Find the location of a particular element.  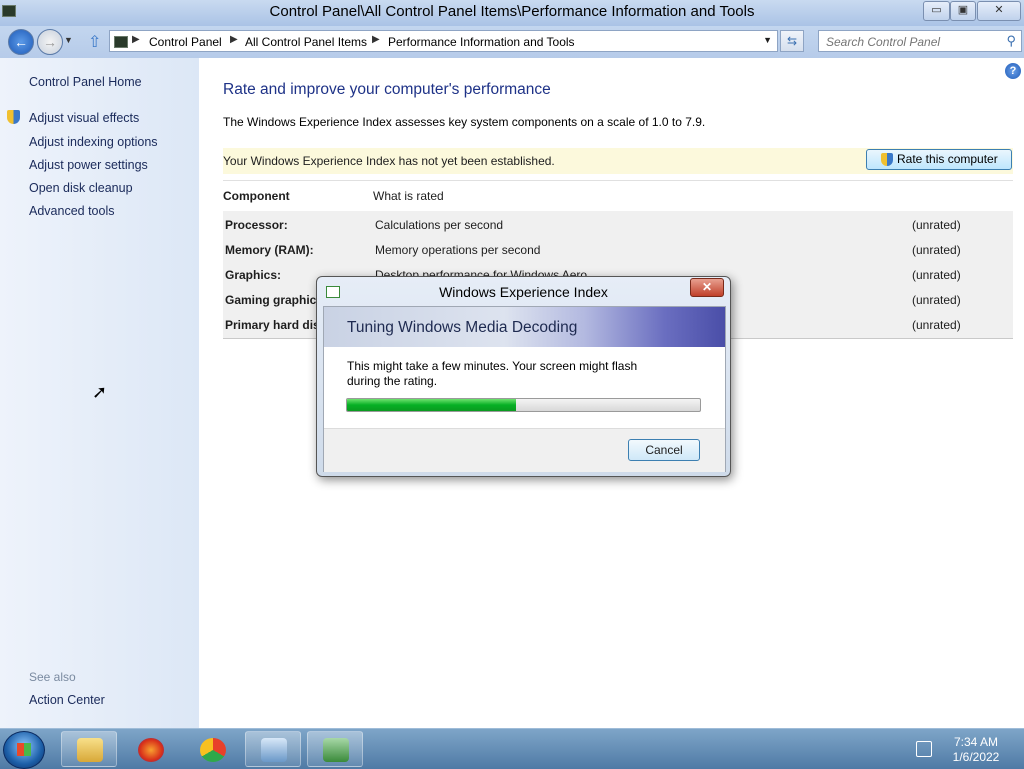

breadcrumb-all-items: All Control Panel Items is located at coordinates (306, 42).